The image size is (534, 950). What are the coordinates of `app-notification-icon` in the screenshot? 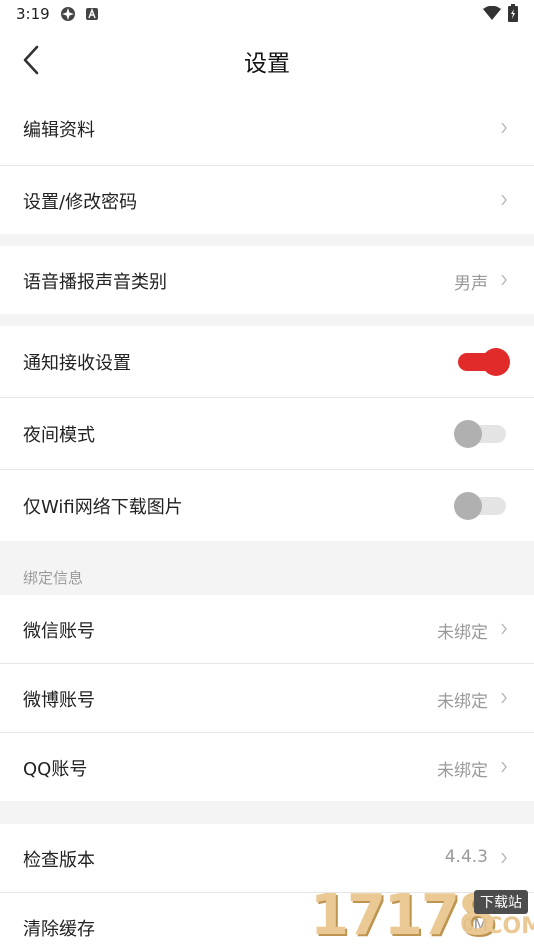 It's located at (68, 14).